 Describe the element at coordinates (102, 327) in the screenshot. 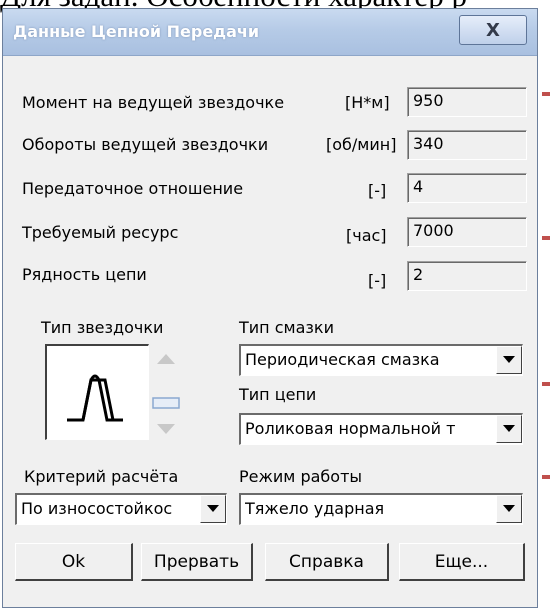

I see `sprocket-type-label: Тип звездочки` at that location.